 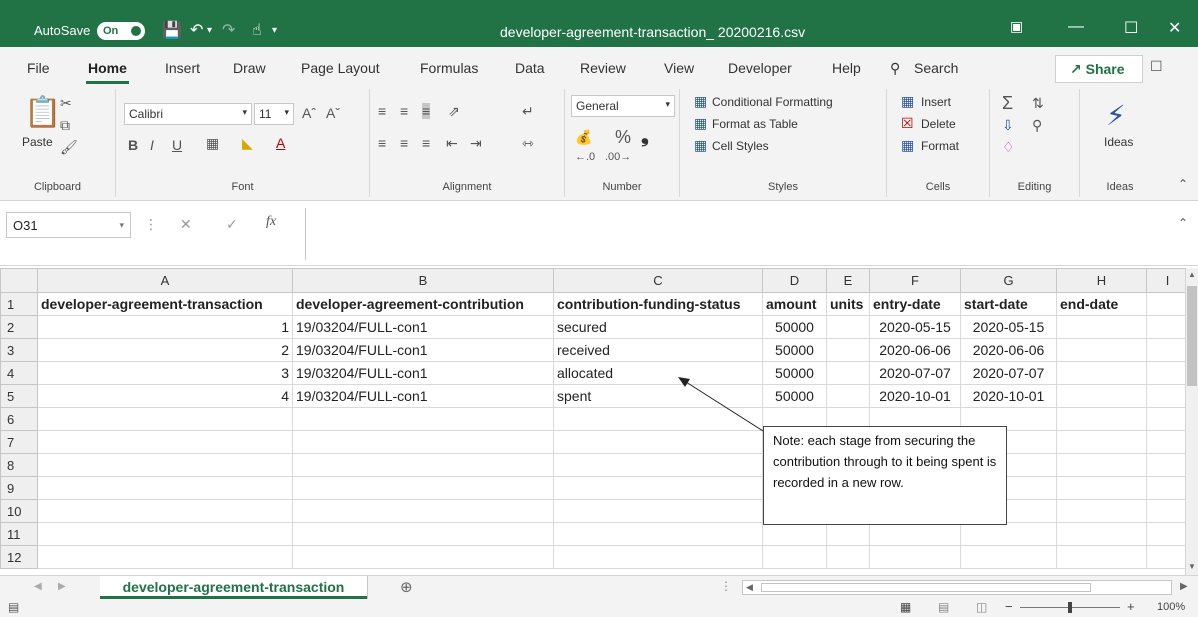 What do you see at coordinates (1131, 606) in the screenshot?
I see `zoom-in-icon: +` at bounding box center [1131, 606].